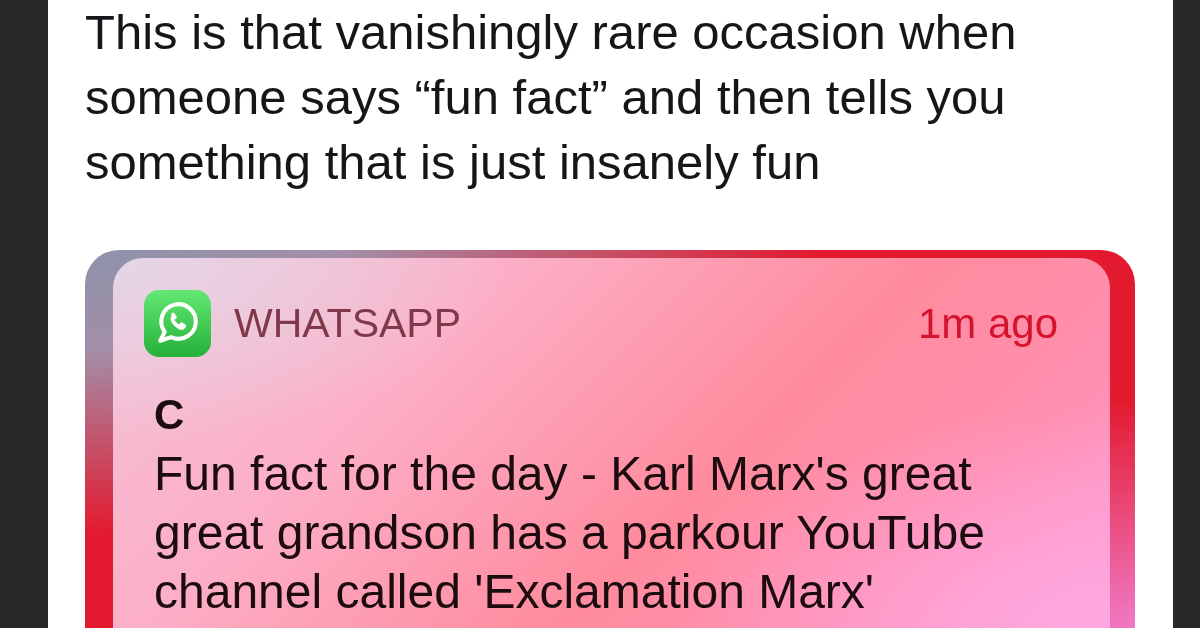  I want to click on notification-time: 1m ago, so click(987, 323).